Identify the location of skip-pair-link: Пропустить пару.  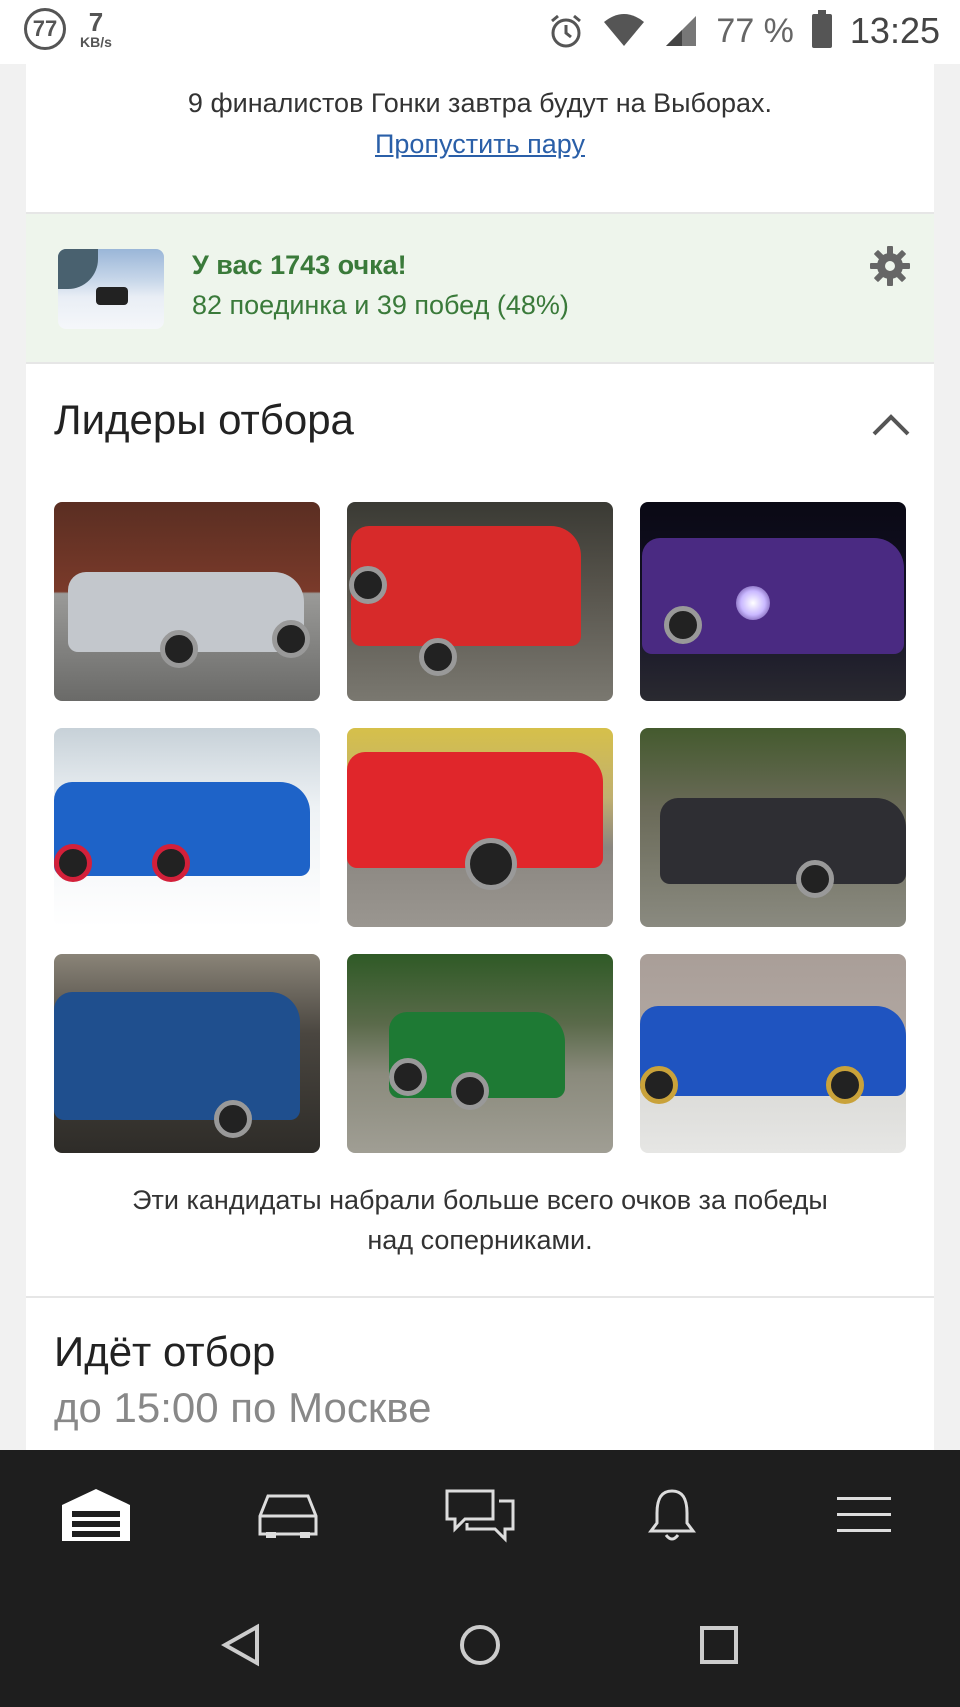
(480, 144).